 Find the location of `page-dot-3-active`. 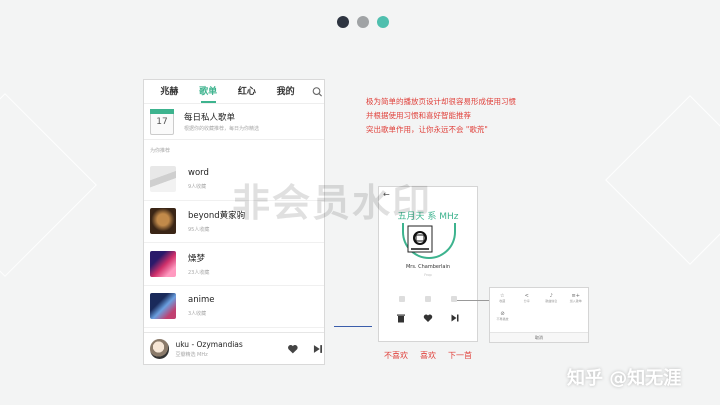

page-dot-3-active is located at coordinates (383, 22).